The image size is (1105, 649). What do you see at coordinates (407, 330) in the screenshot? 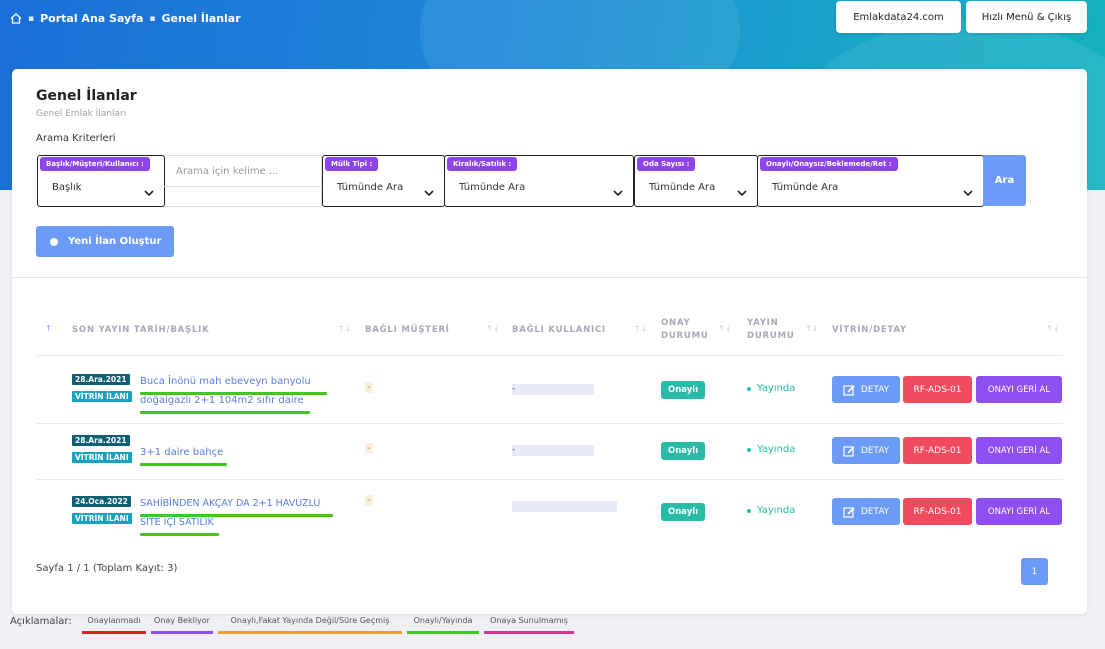
I see `column-header-customer: BAĞLI MÜŞTERİ` at bounding box center [407, 330].